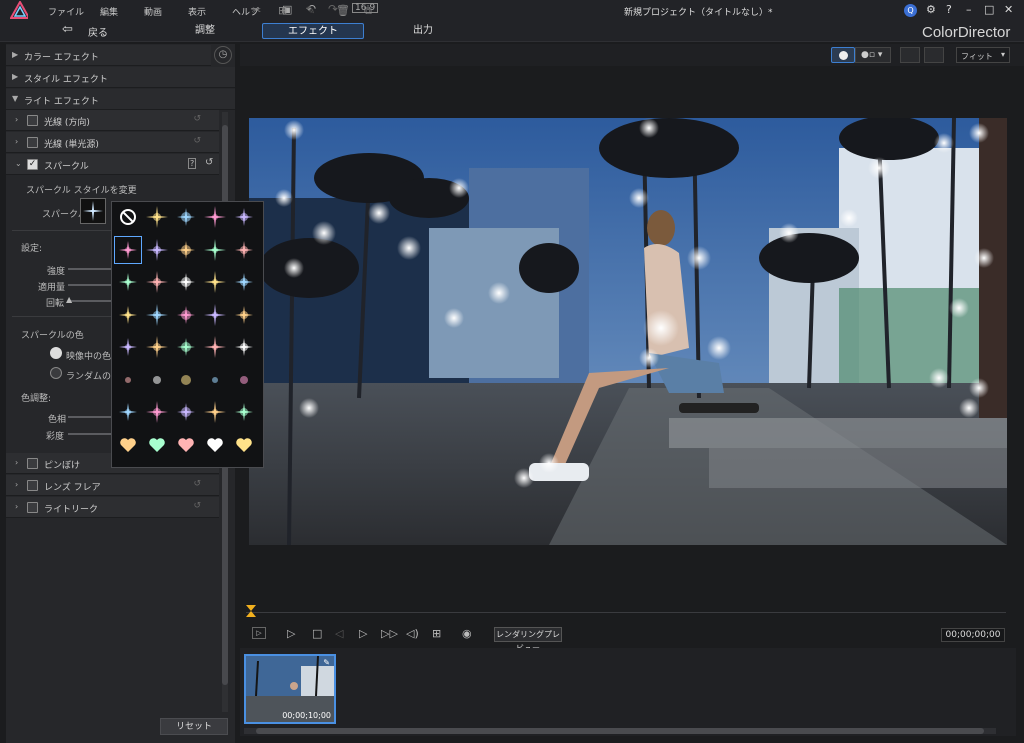  What do you see at coordinates (256, 10) in the screenshot?
I see `scissors-icon: ✂` at bounding box center [256, 10].